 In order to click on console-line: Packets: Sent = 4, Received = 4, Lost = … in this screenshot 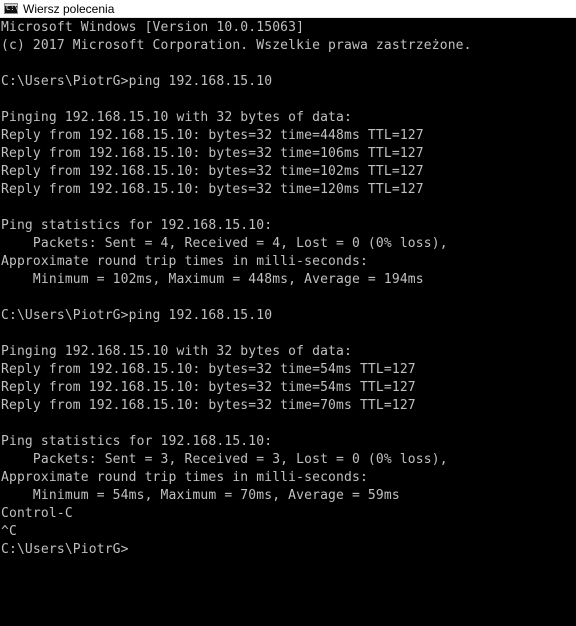, I will do `click(224, 243)`.